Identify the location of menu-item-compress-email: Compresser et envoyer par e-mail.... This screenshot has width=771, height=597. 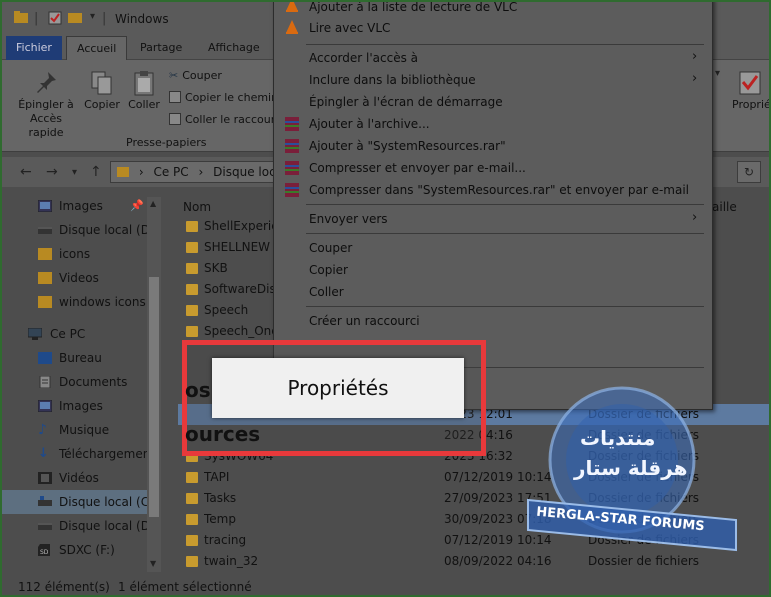
(417, 168).